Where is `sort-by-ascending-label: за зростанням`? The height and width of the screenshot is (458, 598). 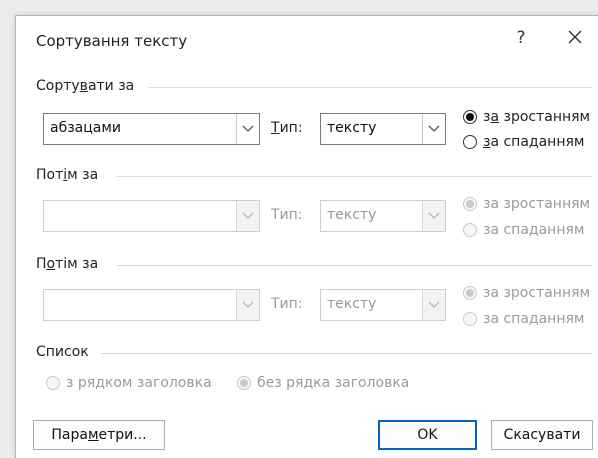
sort-by-ascending-label: за зростанням is located at coordinates (537, 117).